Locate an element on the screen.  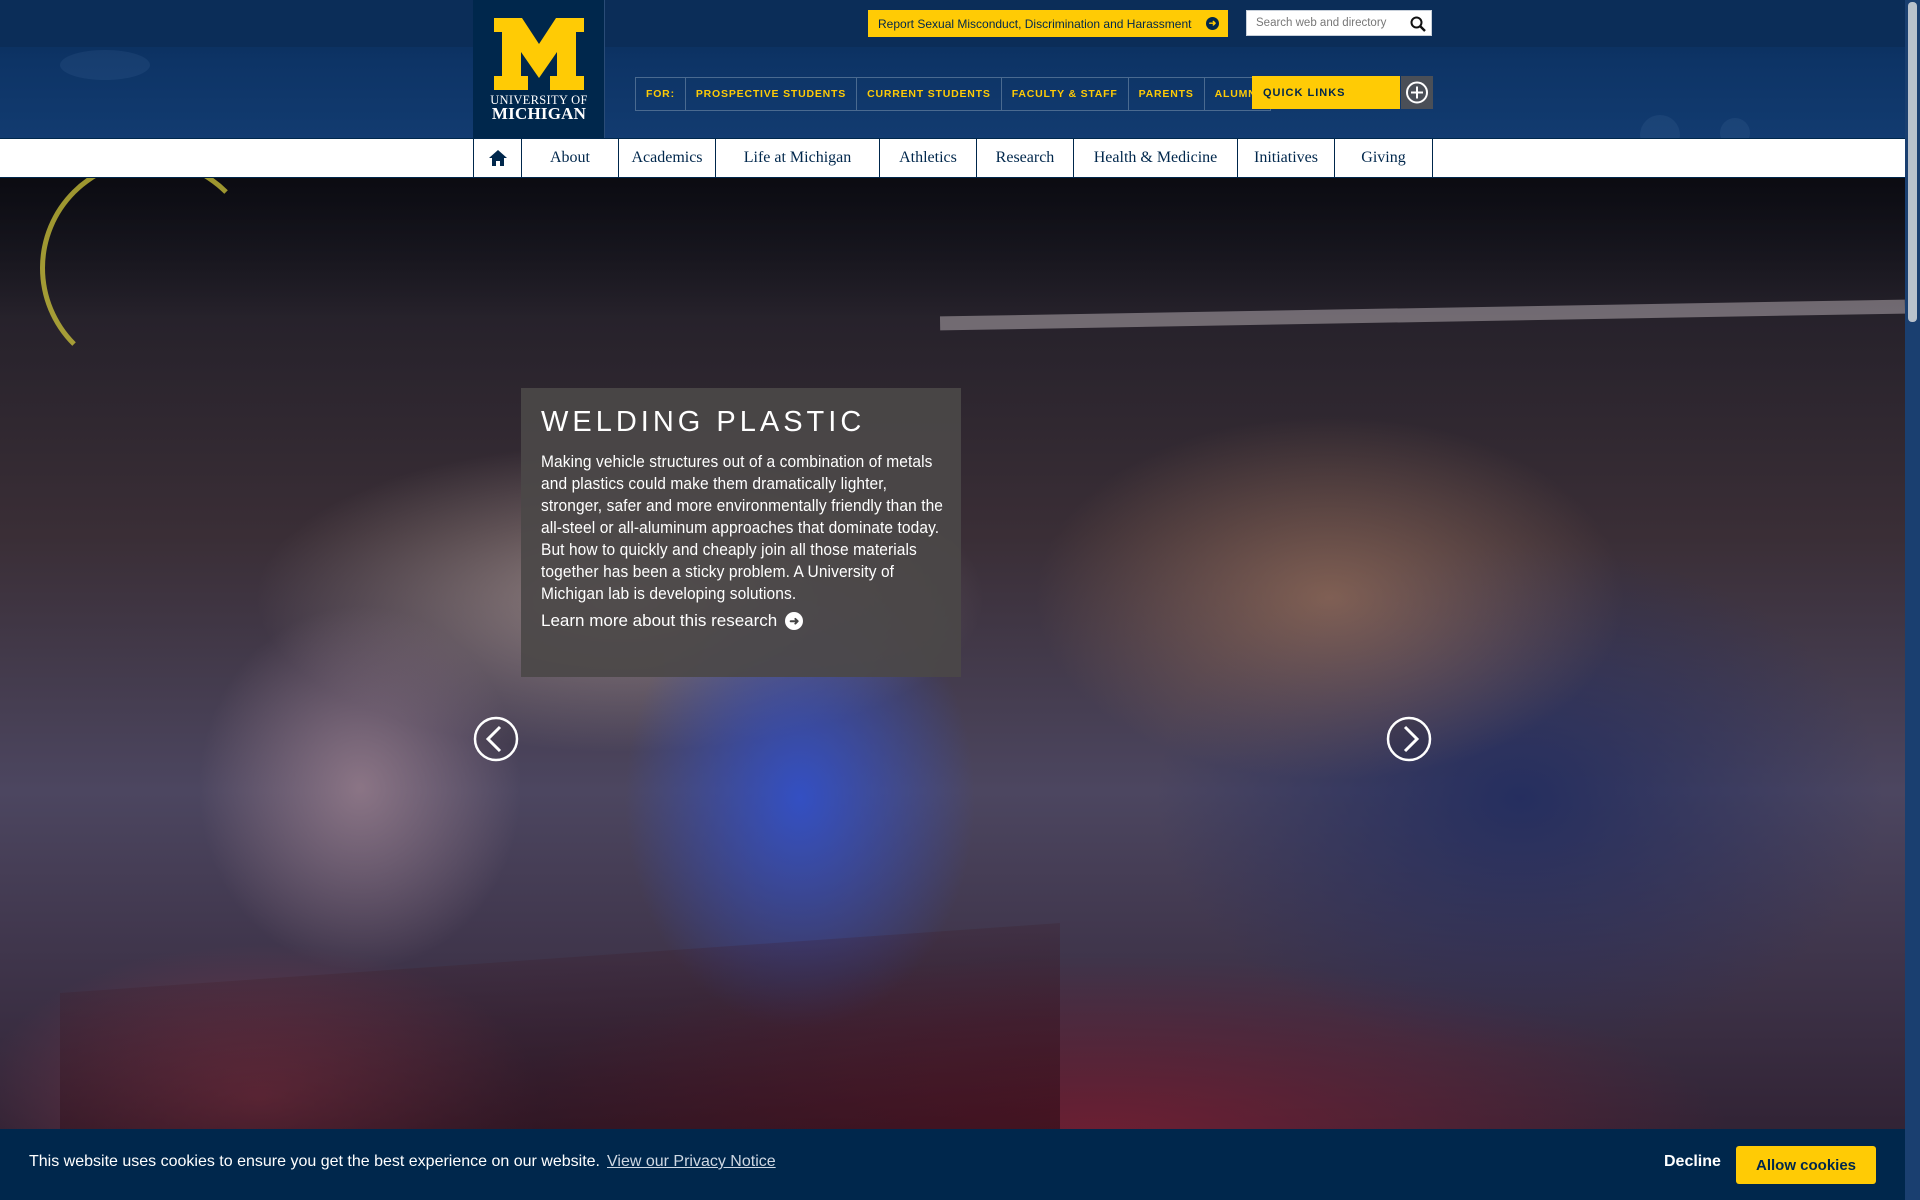
search-input is located at coordinates (1327, 23).